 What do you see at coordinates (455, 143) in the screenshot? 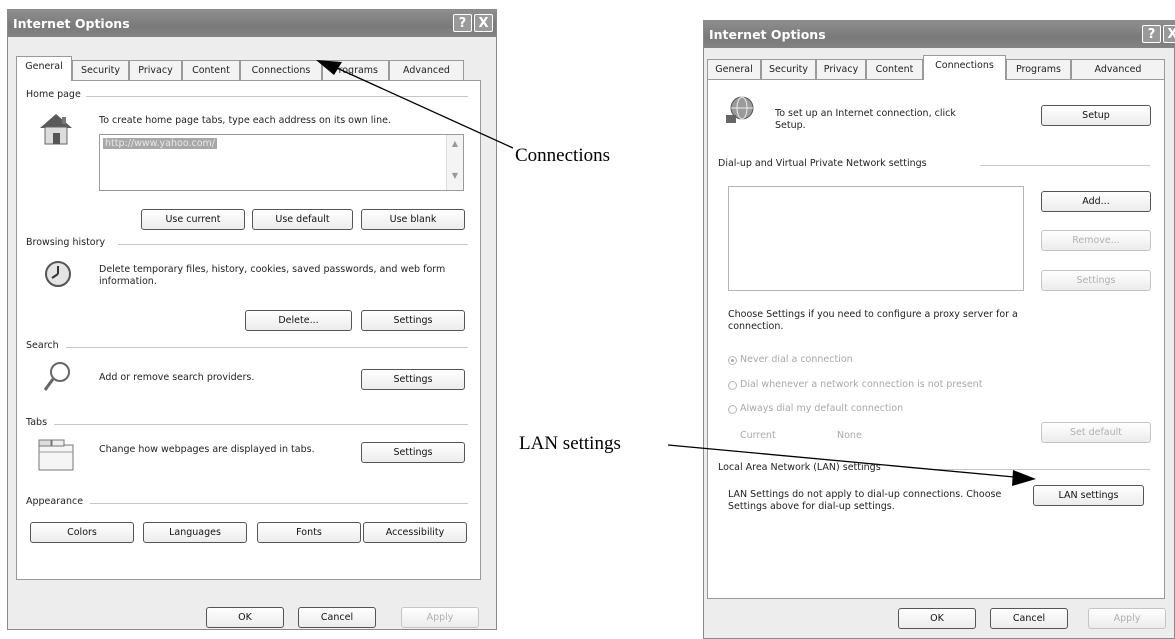
I see `scroll-up-arrow-icon: ▲` at bounding box center [455, 143].